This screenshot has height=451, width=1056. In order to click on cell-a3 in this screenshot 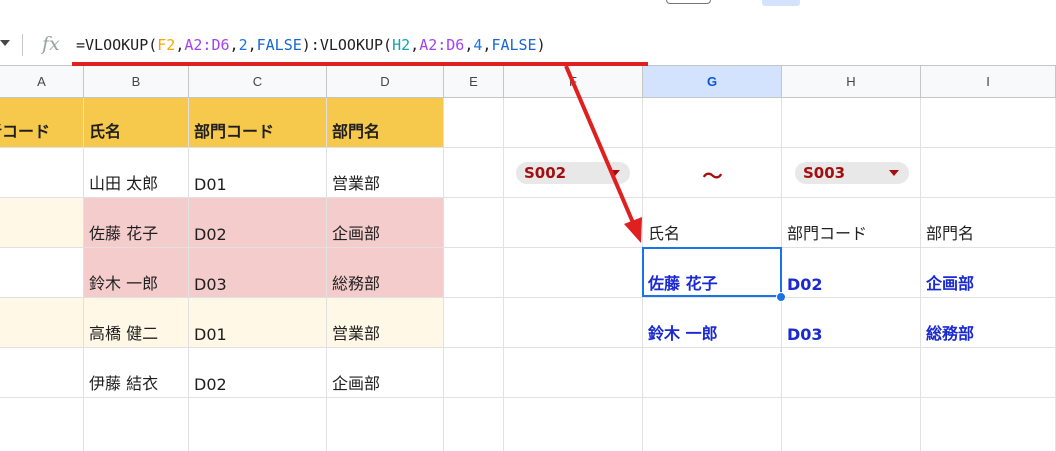, I will do `click(42, 223)`.